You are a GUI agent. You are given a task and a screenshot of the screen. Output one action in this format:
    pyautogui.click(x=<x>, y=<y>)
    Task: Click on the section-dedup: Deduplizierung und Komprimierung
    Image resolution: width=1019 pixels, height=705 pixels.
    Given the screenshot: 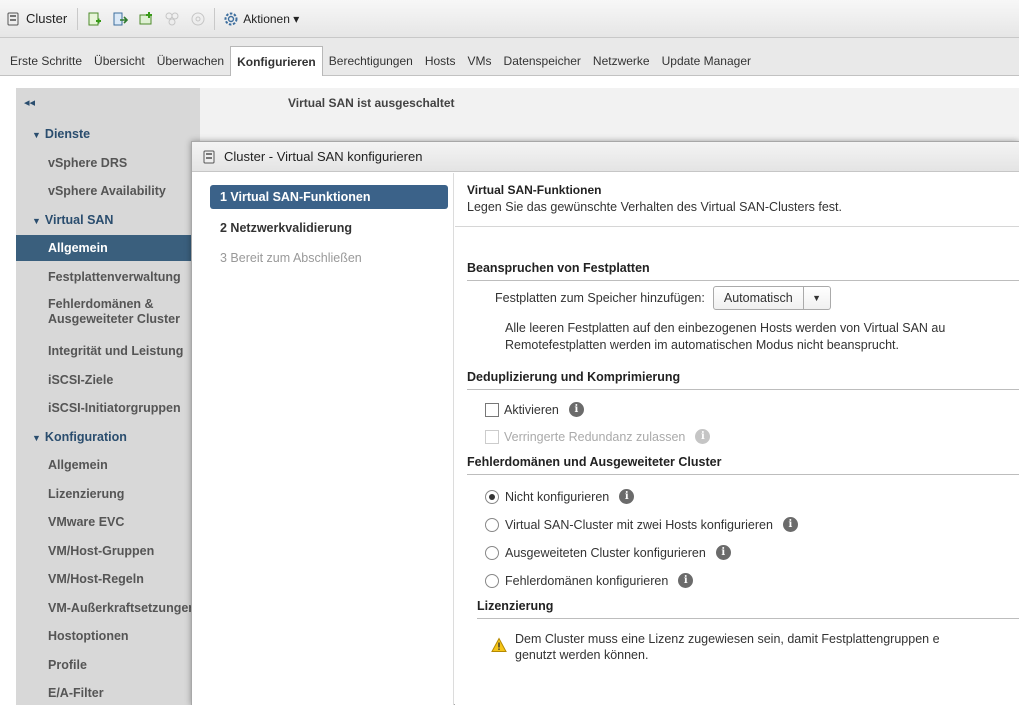 What is the action you would take?
    pyautogui.click(x=743, y=380)
    